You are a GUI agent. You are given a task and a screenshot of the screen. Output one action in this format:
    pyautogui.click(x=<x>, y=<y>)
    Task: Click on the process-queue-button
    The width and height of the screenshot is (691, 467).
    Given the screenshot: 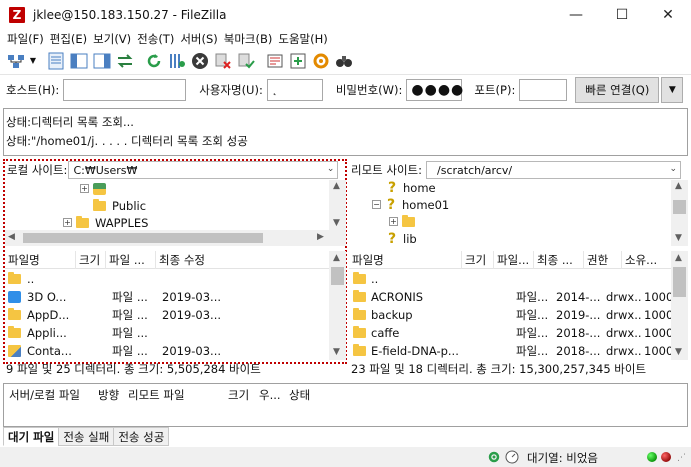 What is the action you would take?
    pyautogui.click(x=177, y=61)
    